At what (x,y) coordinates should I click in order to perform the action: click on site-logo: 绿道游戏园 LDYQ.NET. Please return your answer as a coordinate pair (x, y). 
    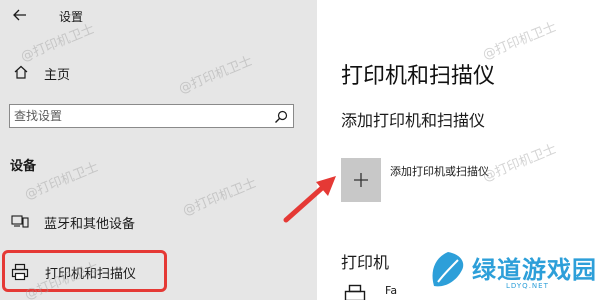
    Looking at the image, I should click on (513, 273).